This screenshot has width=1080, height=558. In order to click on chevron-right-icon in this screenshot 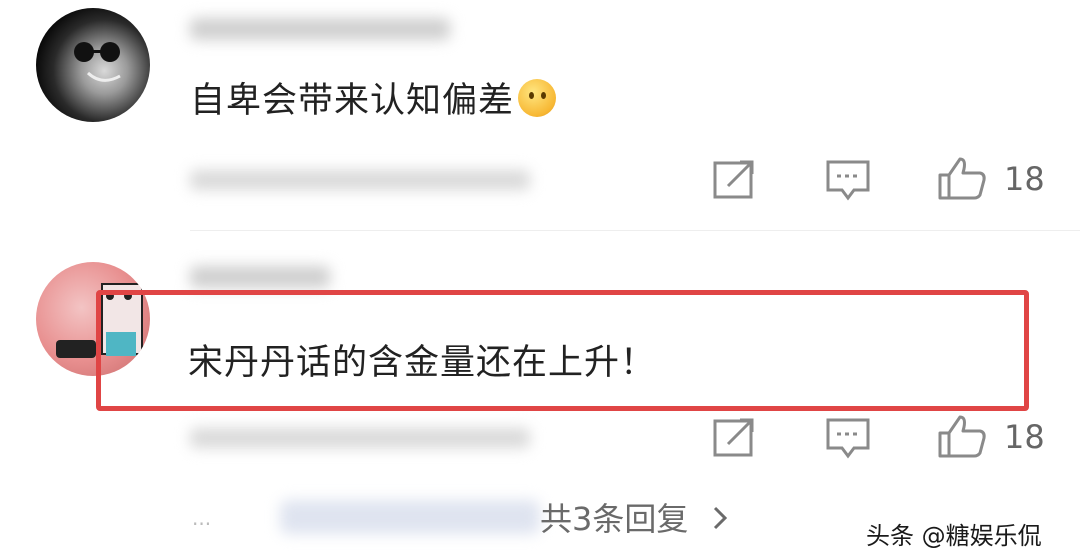, I will do `click(720, 518)`.